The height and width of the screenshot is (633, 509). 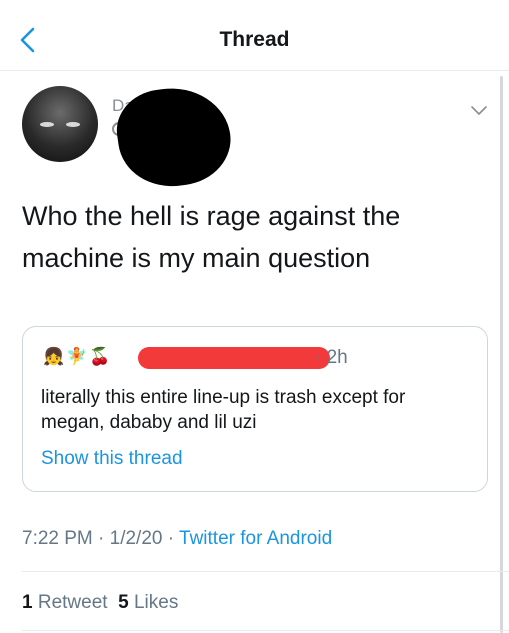 I want to click on likes-label: Likes, so click(x=156, y=602).